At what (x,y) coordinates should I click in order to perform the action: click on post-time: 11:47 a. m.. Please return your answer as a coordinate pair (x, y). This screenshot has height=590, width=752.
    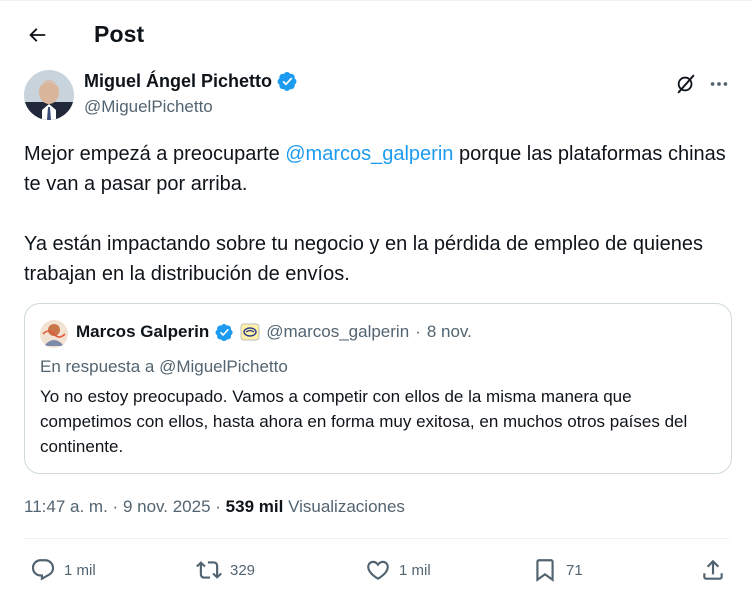
    Looking at the image, I should click on (66, 506).